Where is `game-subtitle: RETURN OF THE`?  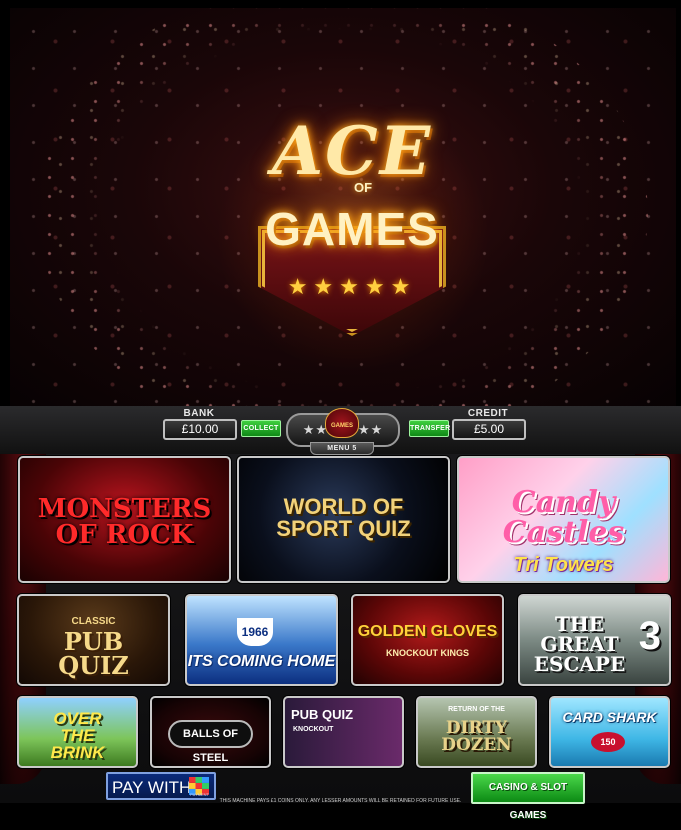
game-subtitle: RETURN OF THE is located at coordinates (476, 709).